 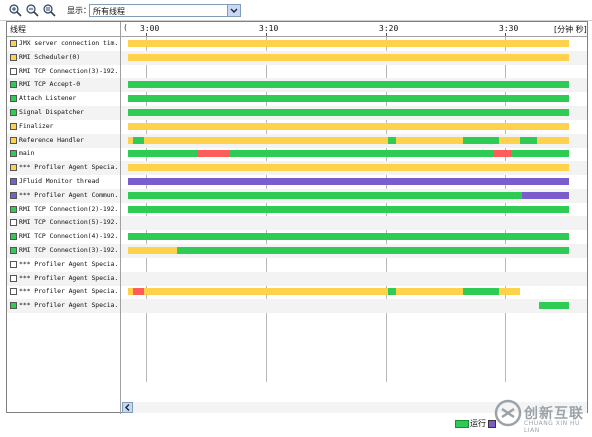 I want to click on thread-row: Signal Dispatcher, so click(x=297, y=113).